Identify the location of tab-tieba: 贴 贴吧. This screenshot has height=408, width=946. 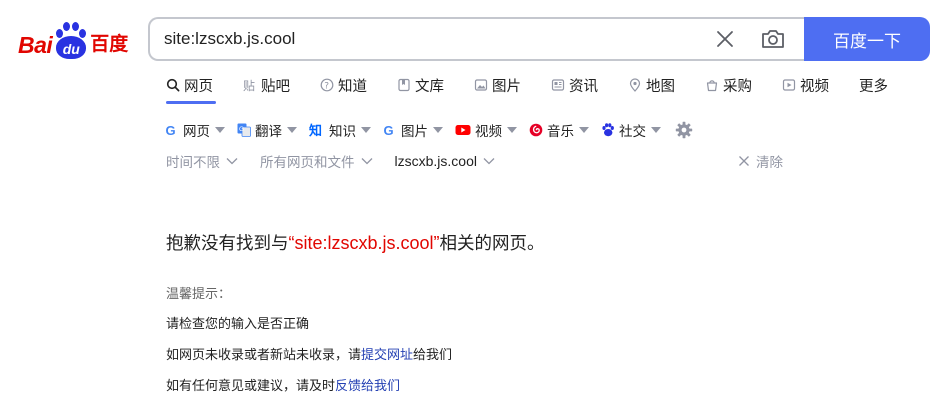
(266, 85).